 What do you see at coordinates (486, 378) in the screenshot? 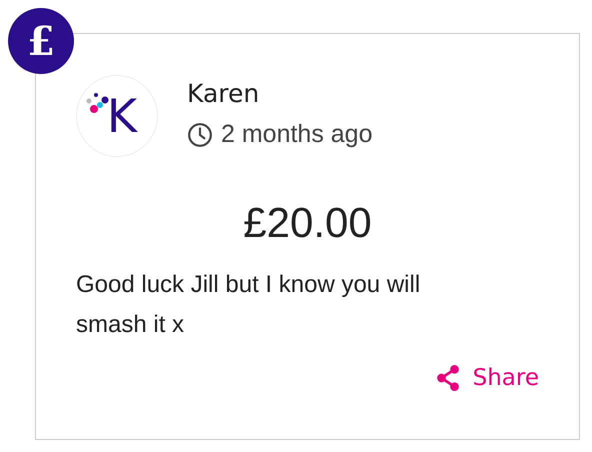
I see `share-link: Share` at bounding box center [486, 378].